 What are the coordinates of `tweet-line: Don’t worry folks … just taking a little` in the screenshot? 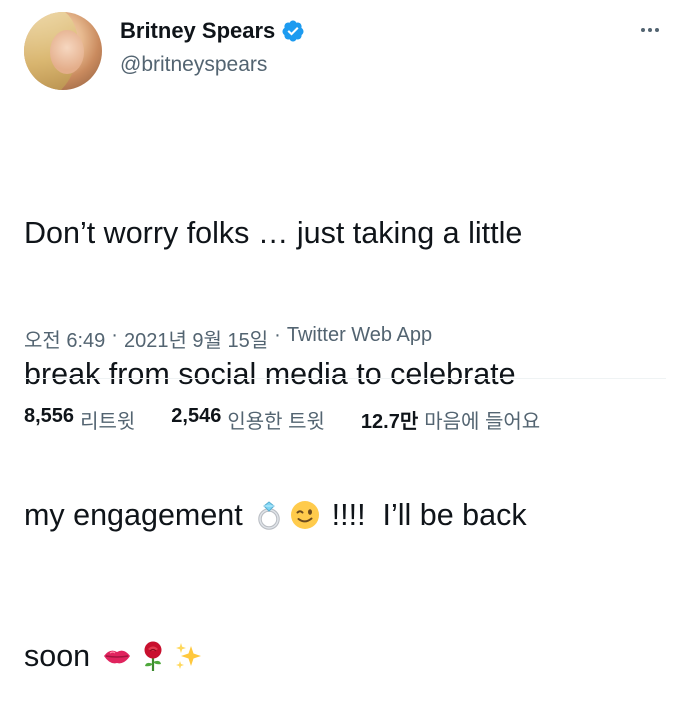 It's located at (273, 233).